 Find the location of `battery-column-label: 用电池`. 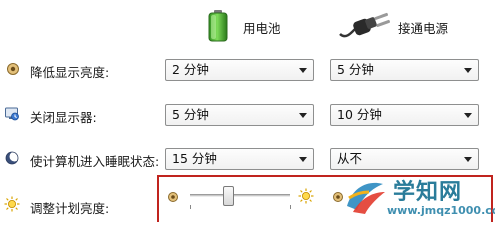

battery-column-label: 用电池 is located at coordinates (262, 28).